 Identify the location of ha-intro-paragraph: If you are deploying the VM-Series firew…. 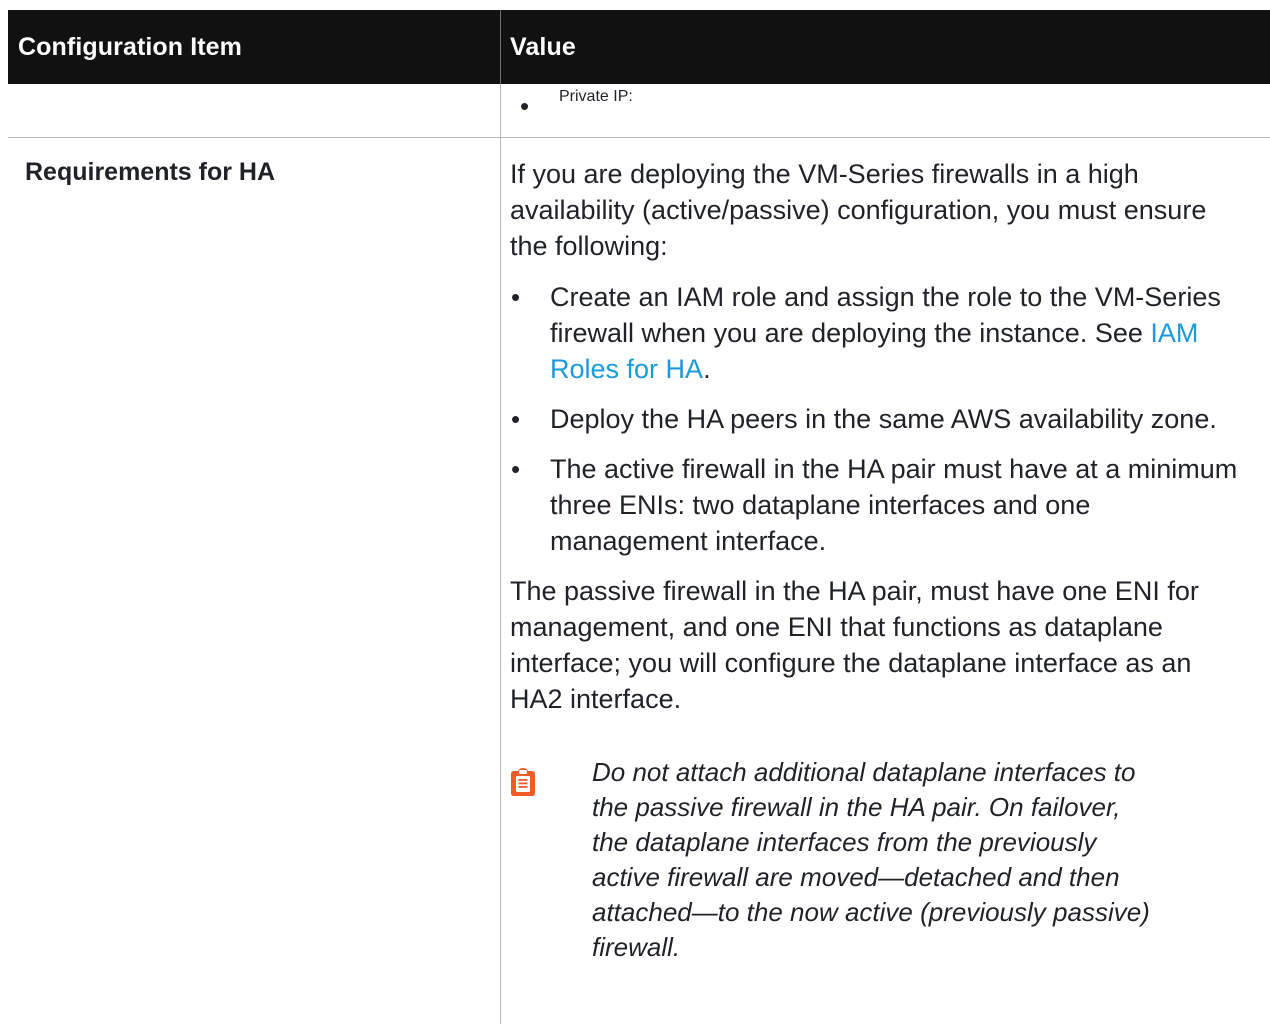
(858, 210).